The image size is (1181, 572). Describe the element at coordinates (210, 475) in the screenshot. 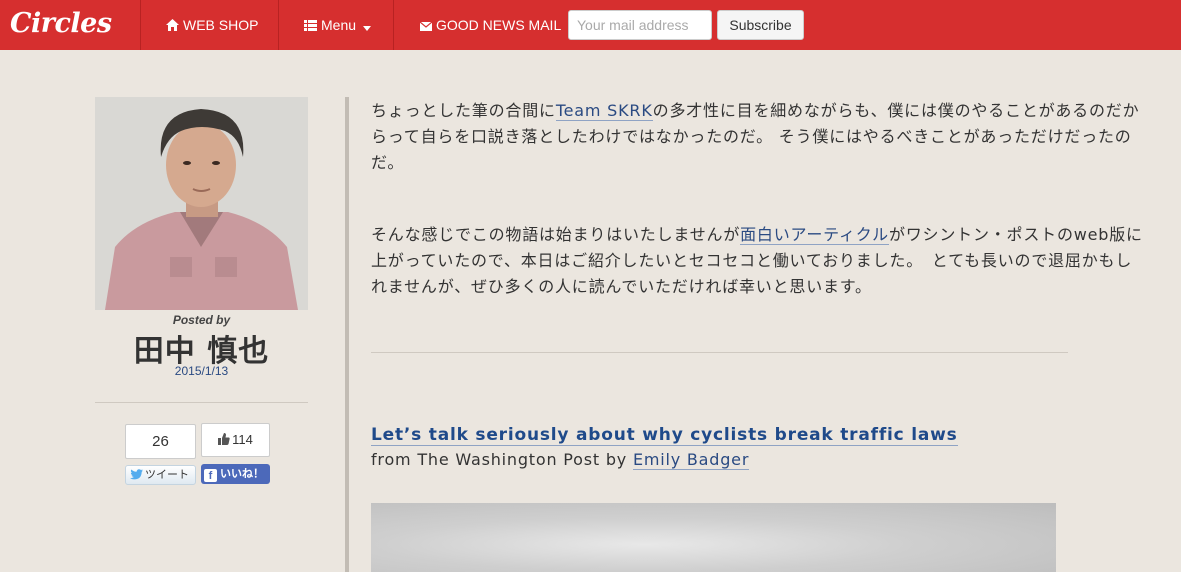

I see `facebook-icon: f` at that location.